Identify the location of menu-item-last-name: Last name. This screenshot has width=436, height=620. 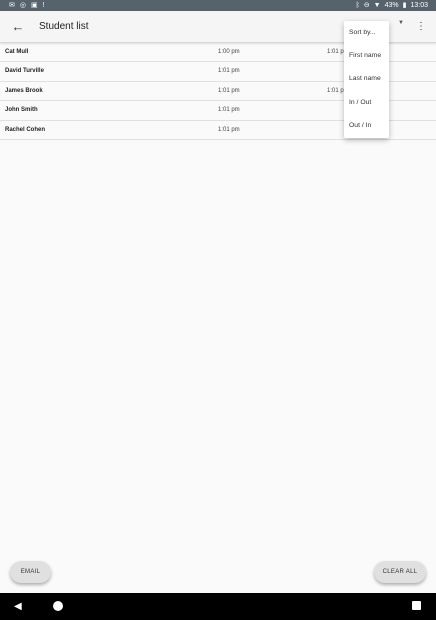
(366, 78).